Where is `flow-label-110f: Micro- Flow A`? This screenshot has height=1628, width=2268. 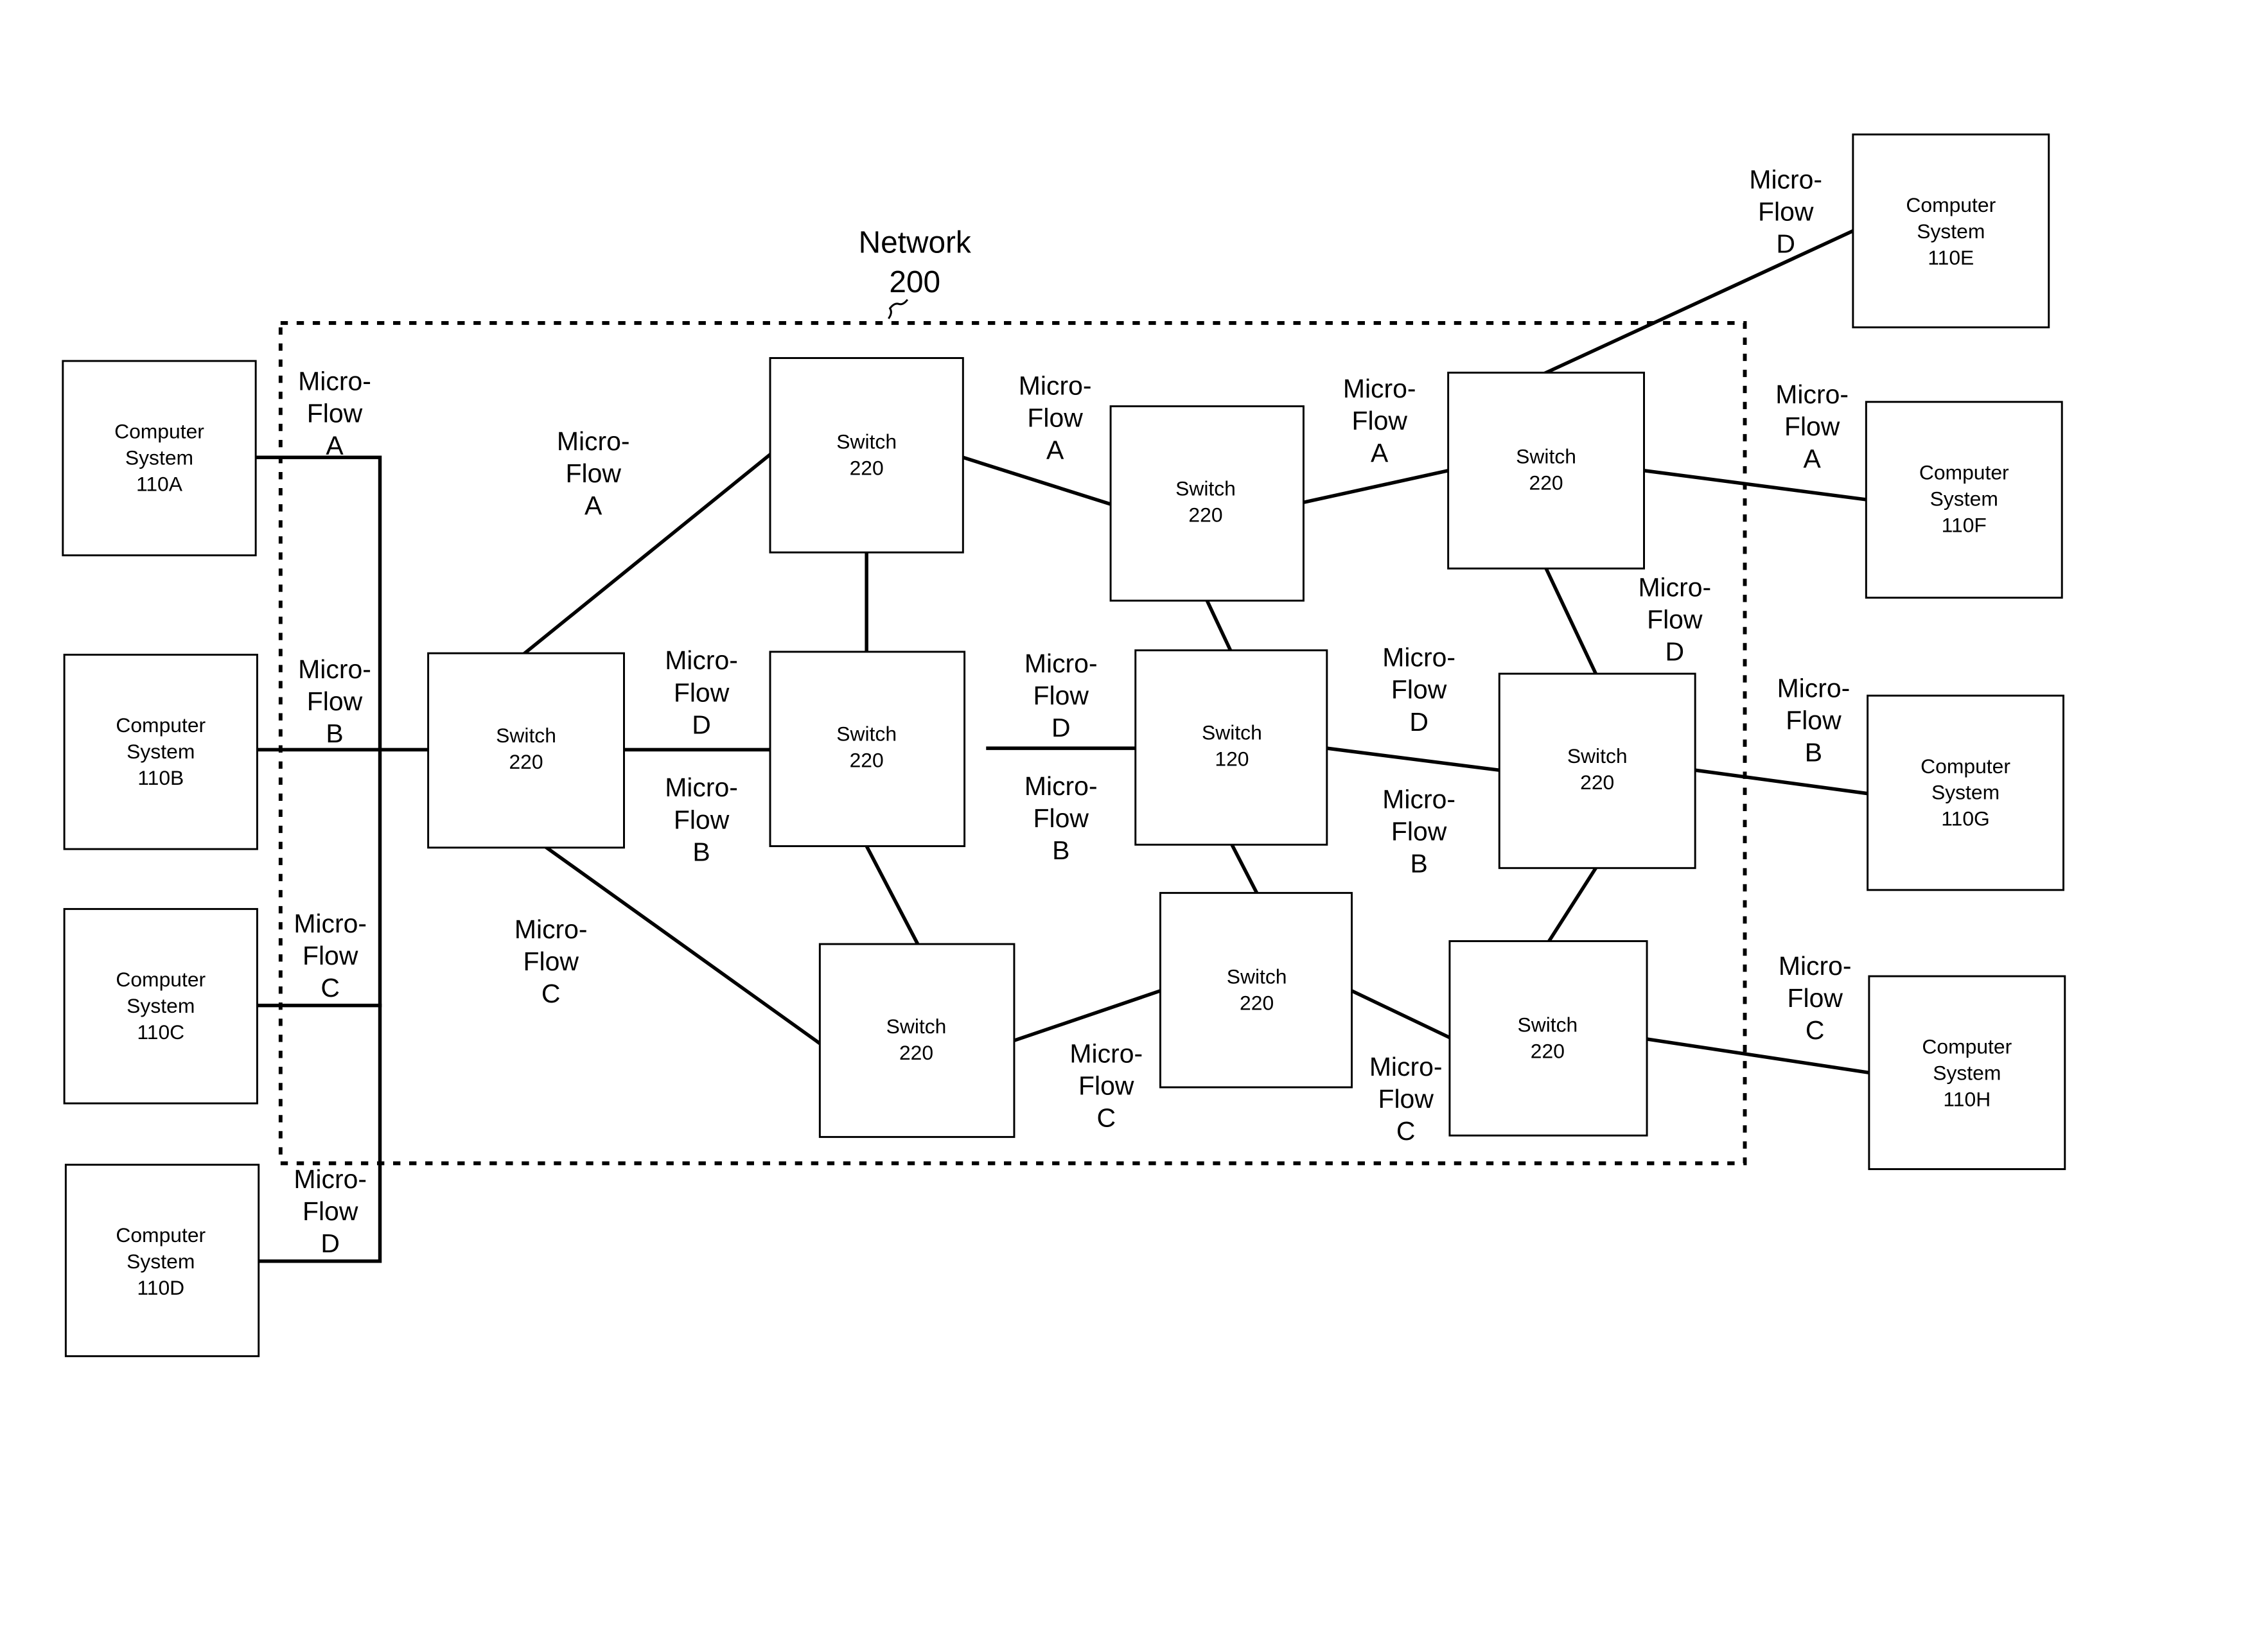 flow-label-110f: Micro- Flow A is located at coordinates (1812, 426).